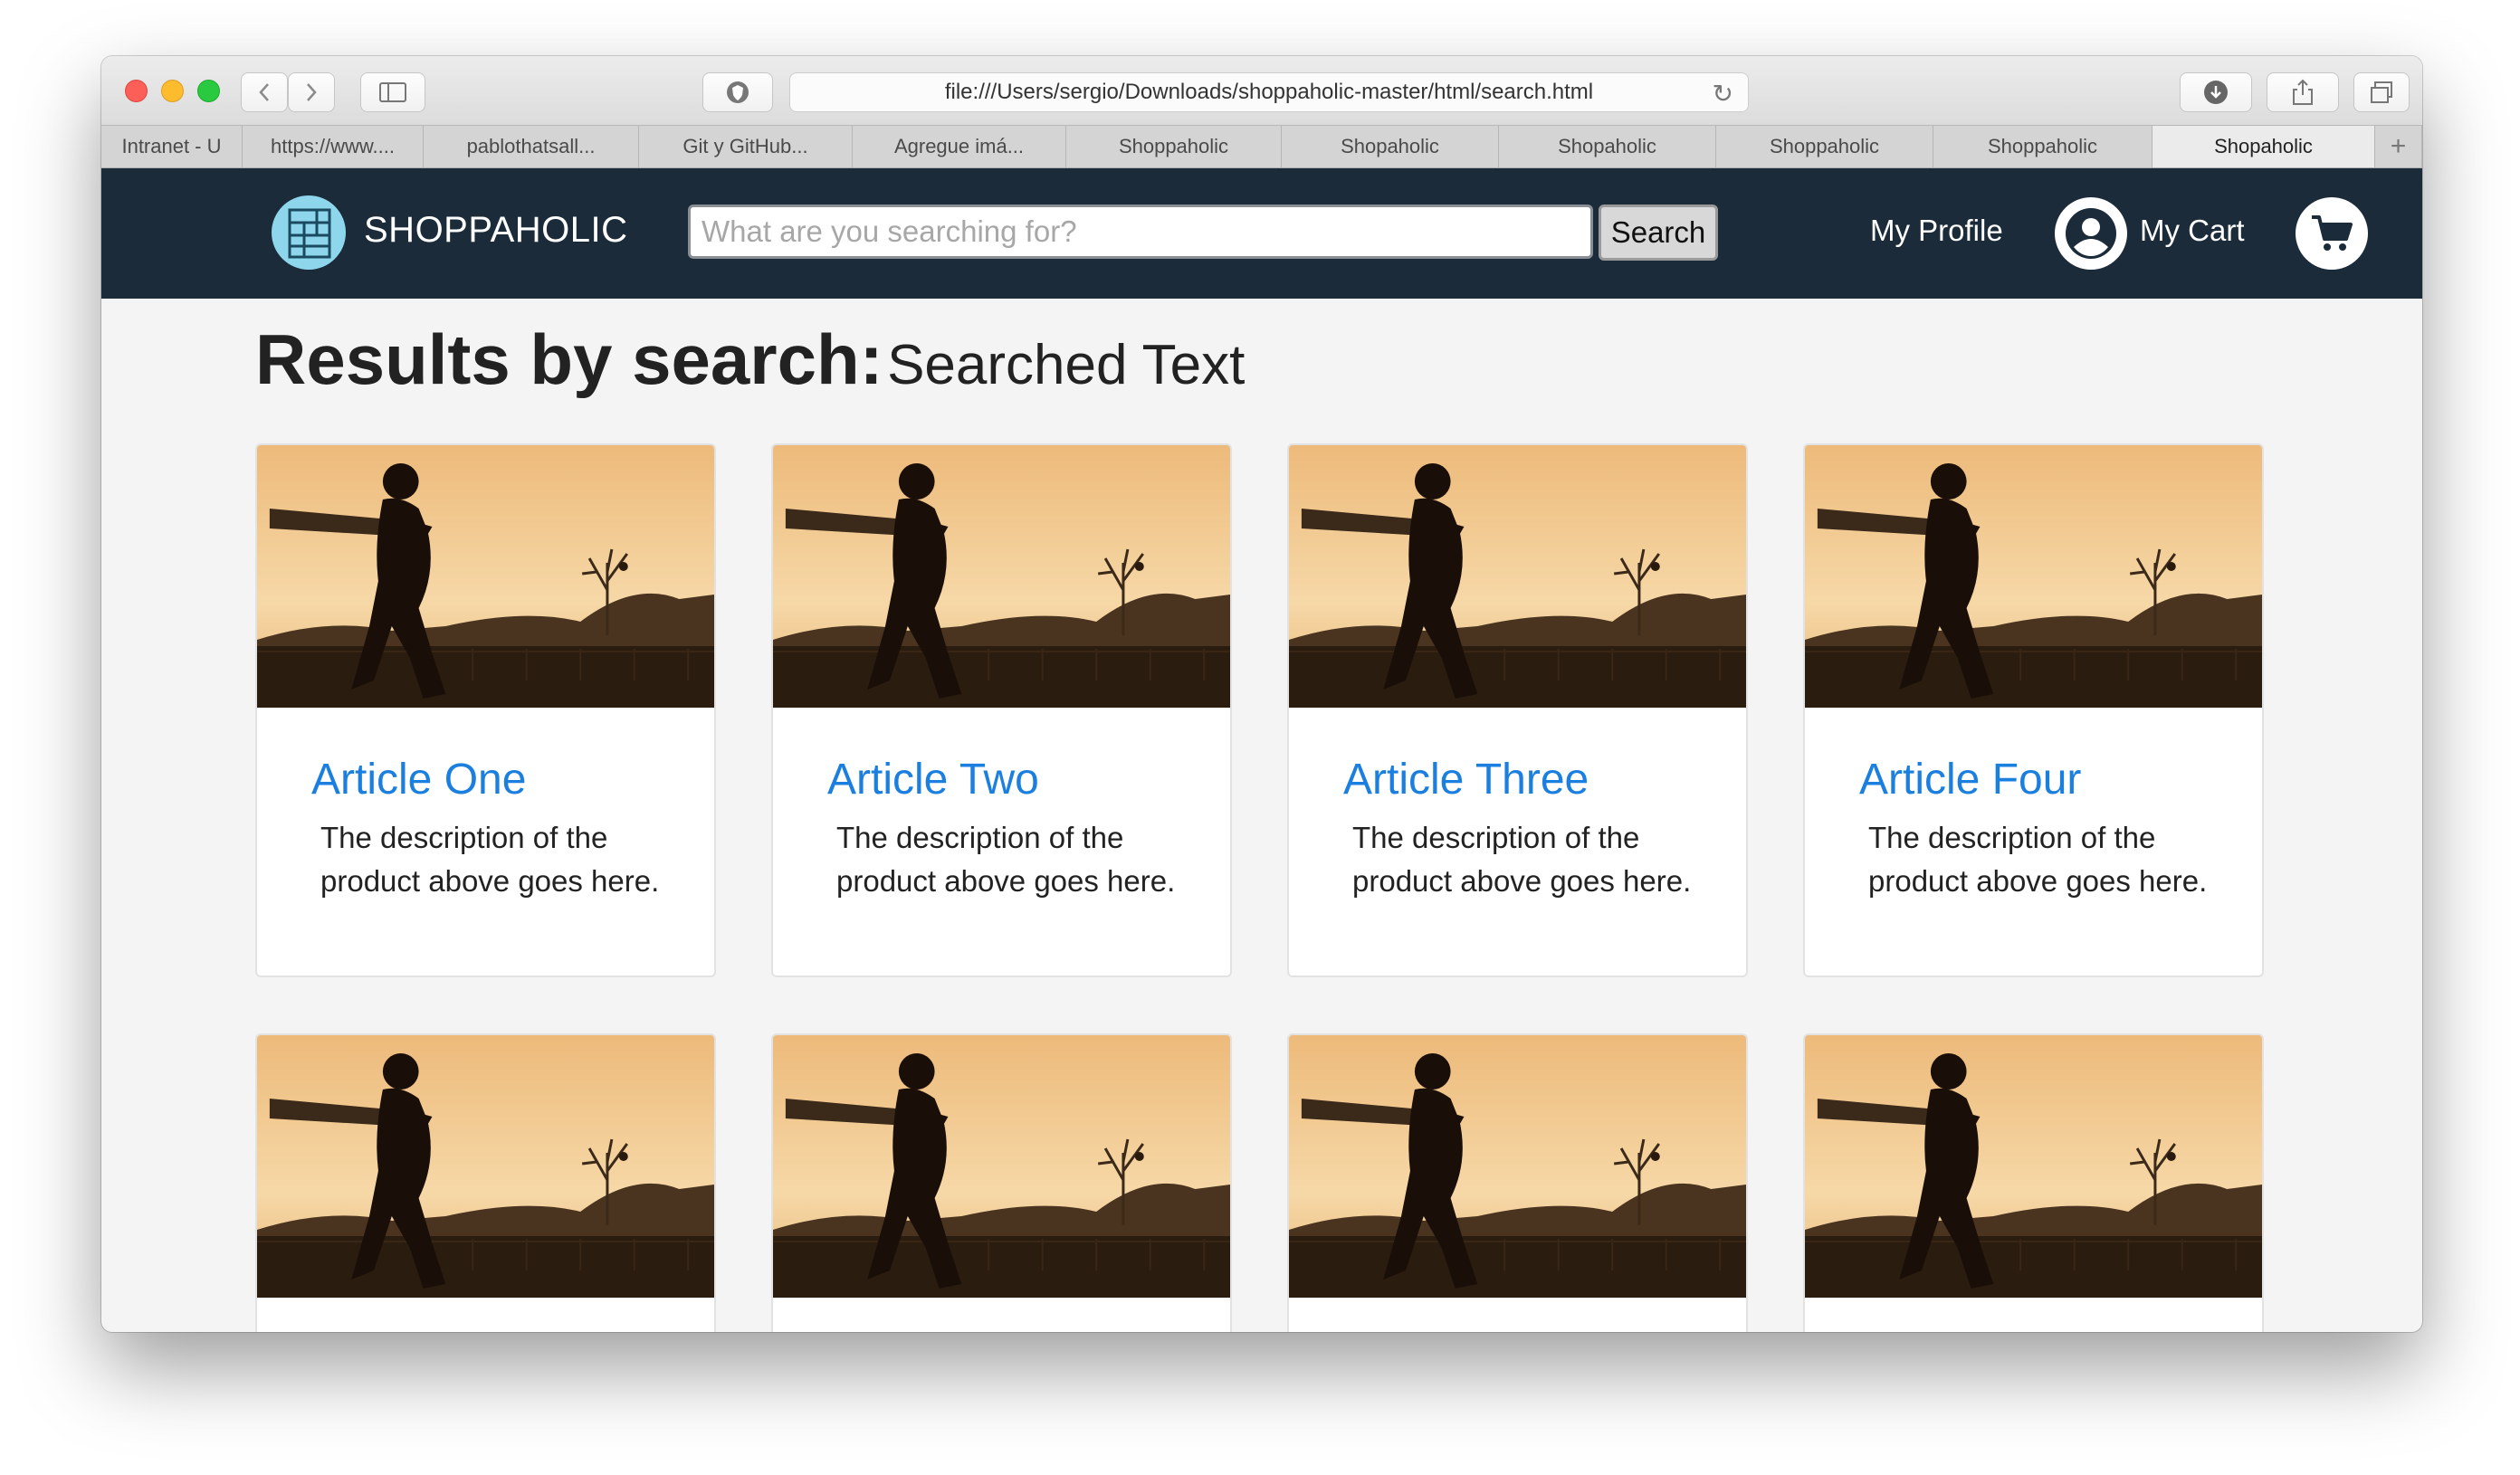 Image resolution: width=2520 pixels, height=1475 pixels. I want to click on my-cart-link: My Cart, so click(2192, 231).